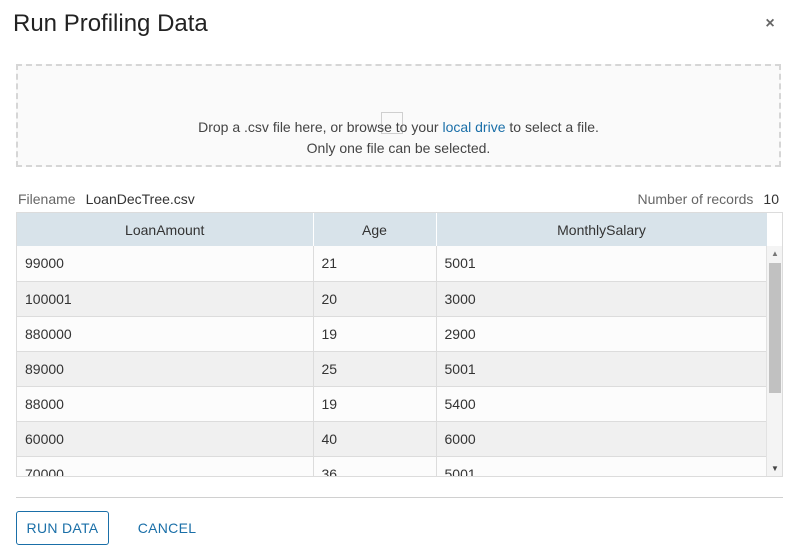 Image resolution: width=798 pixels, height=558 pixels. What do you see at coordinates (110, 23) in the screenshot?
I see `dialog-title: Run Profiling Data` at bounding box center [110, 23].